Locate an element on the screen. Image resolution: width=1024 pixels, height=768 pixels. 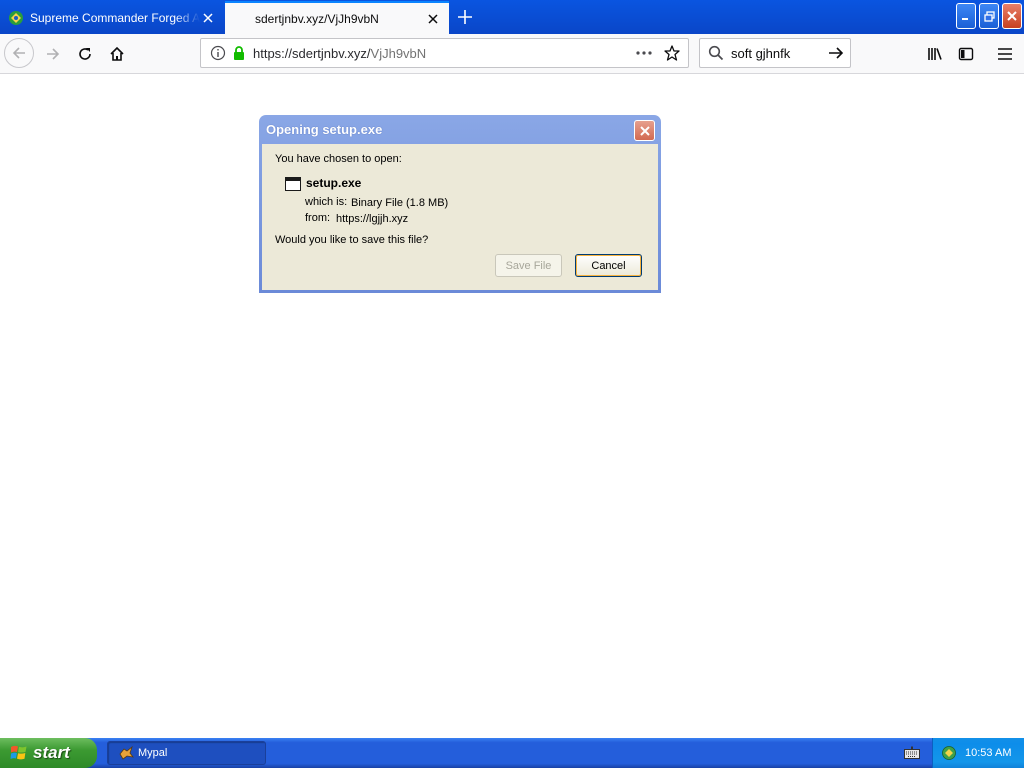
dialog-question: Would you like to save this file? is located at coordinates (352, 240).